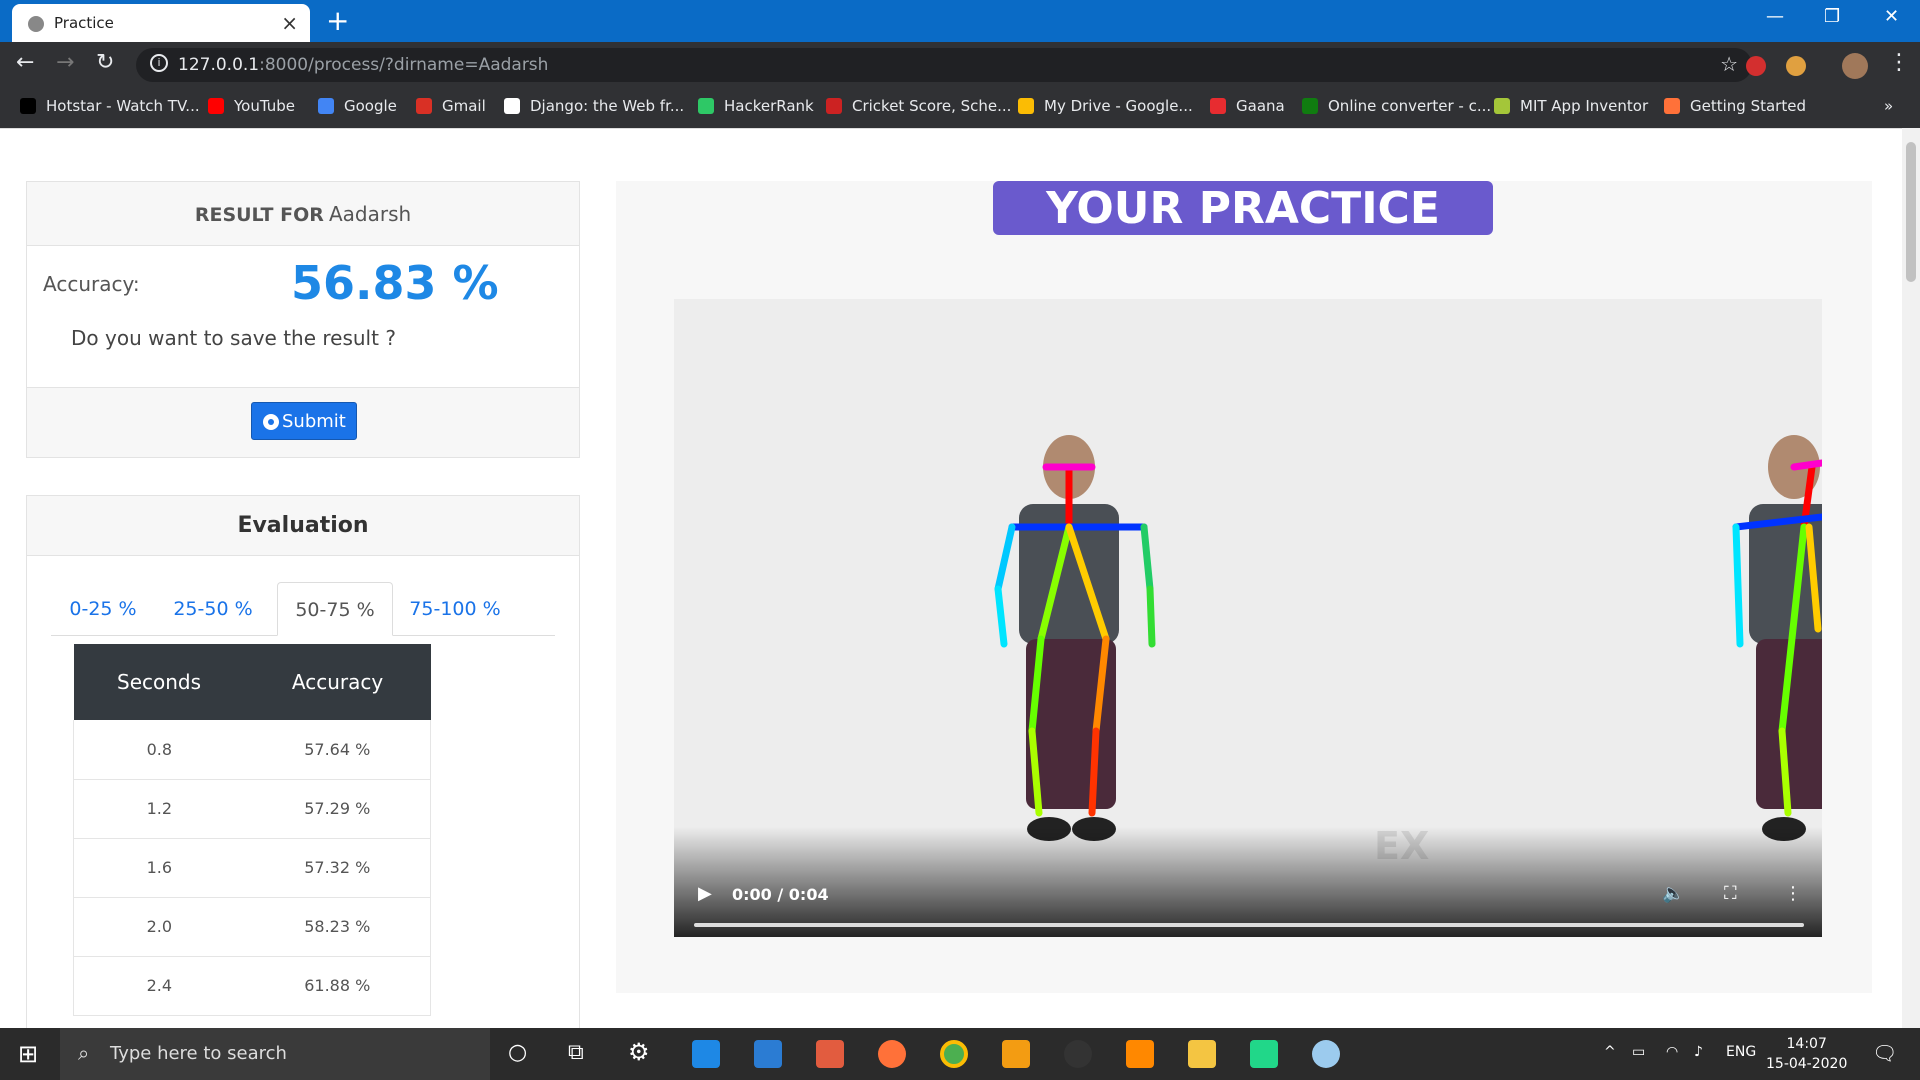  I want to click on browser-tab: Practice ×, so click(161, 23).